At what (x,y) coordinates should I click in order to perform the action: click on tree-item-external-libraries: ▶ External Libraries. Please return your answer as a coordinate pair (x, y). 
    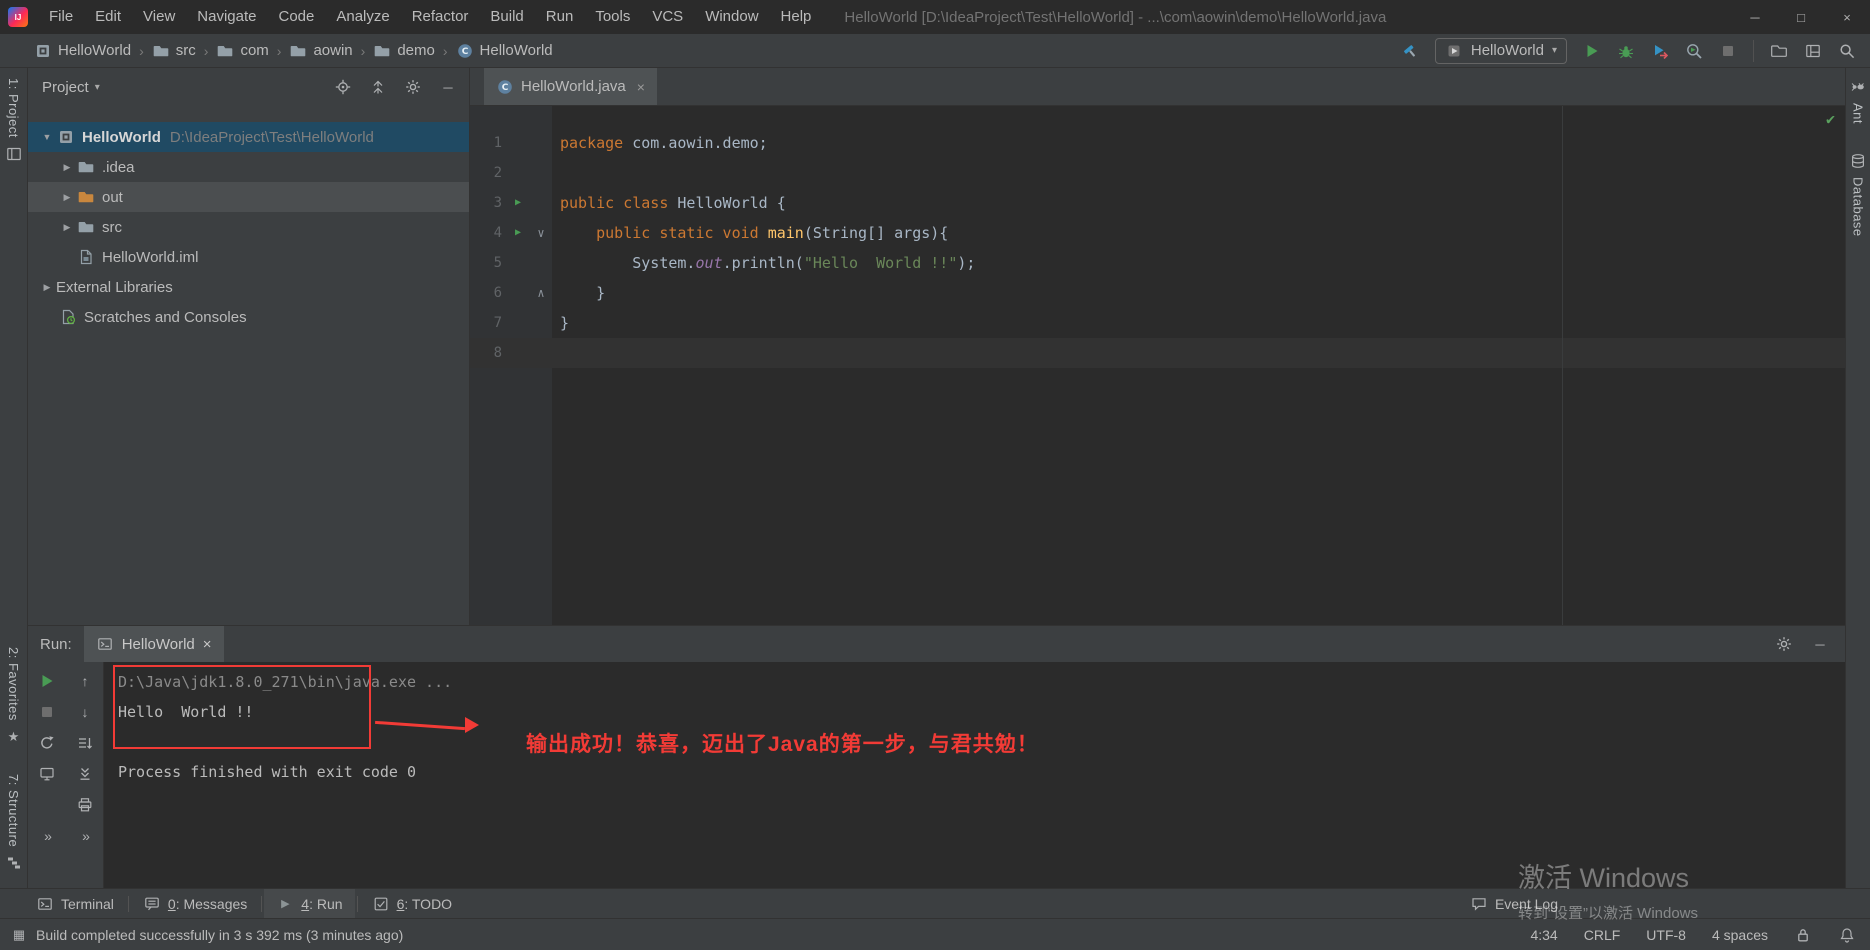
    Looking at the image, I should click on (248, 287).